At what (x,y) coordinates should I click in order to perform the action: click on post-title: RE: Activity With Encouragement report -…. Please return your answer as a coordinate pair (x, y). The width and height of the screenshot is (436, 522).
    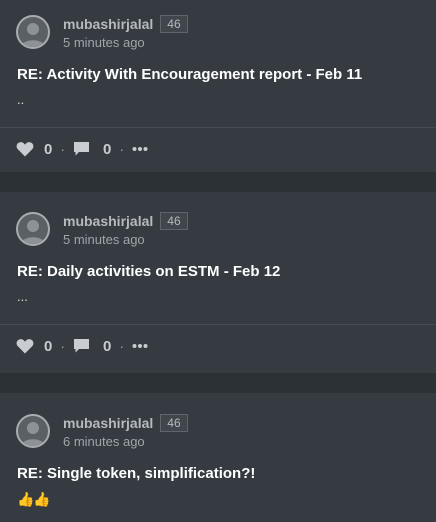
    Looking at the image, I should click on (218, 75).